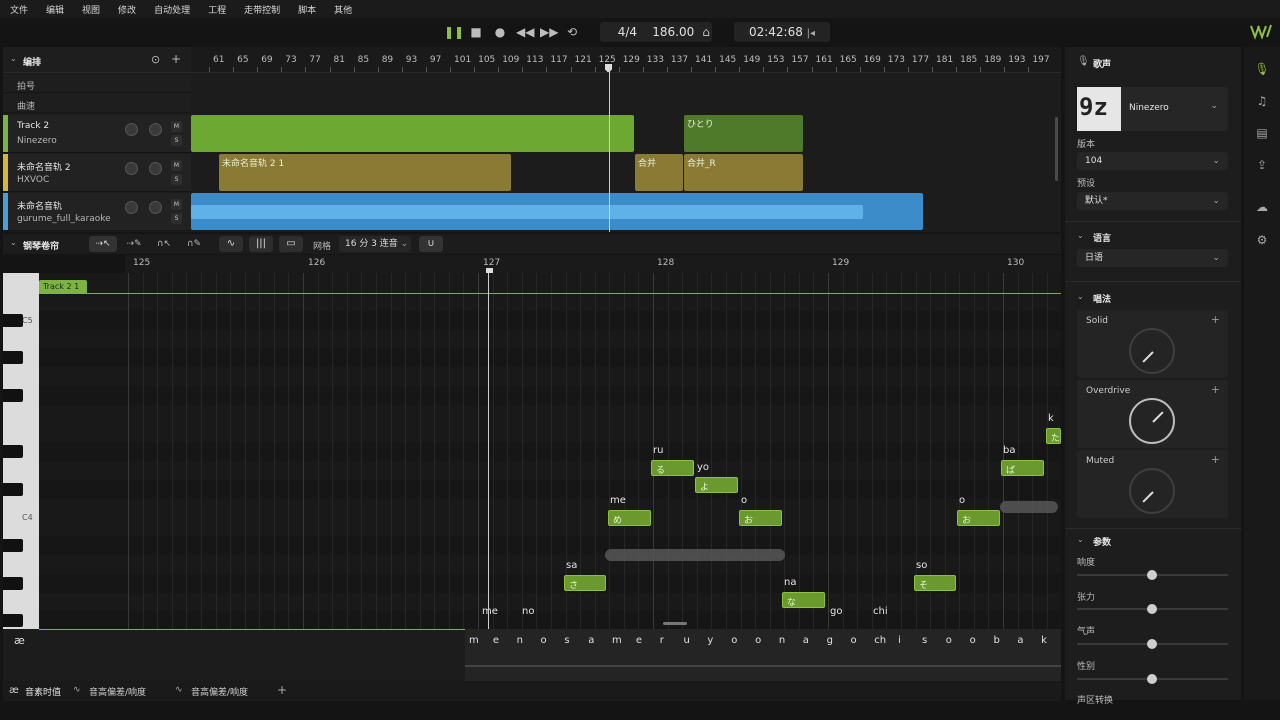  I want to click on grid-select: 16 分 3 连音 ⌄, so click(375, 244).